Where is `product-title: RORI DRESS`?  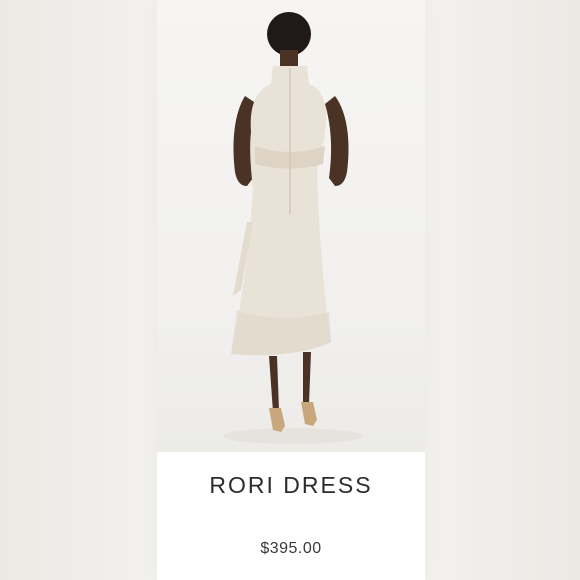 product-title: RORI DRESS is located at coordinates (291, 485).